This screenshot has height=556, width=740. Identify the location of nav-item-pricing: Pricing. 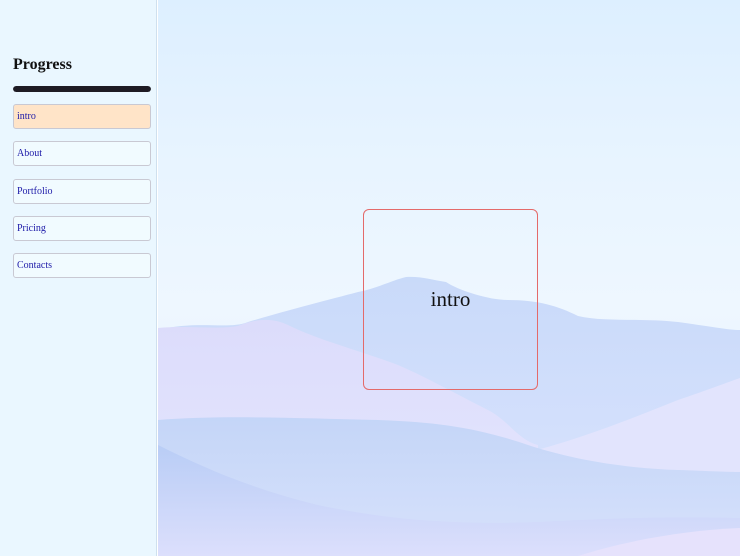
(82, 228).